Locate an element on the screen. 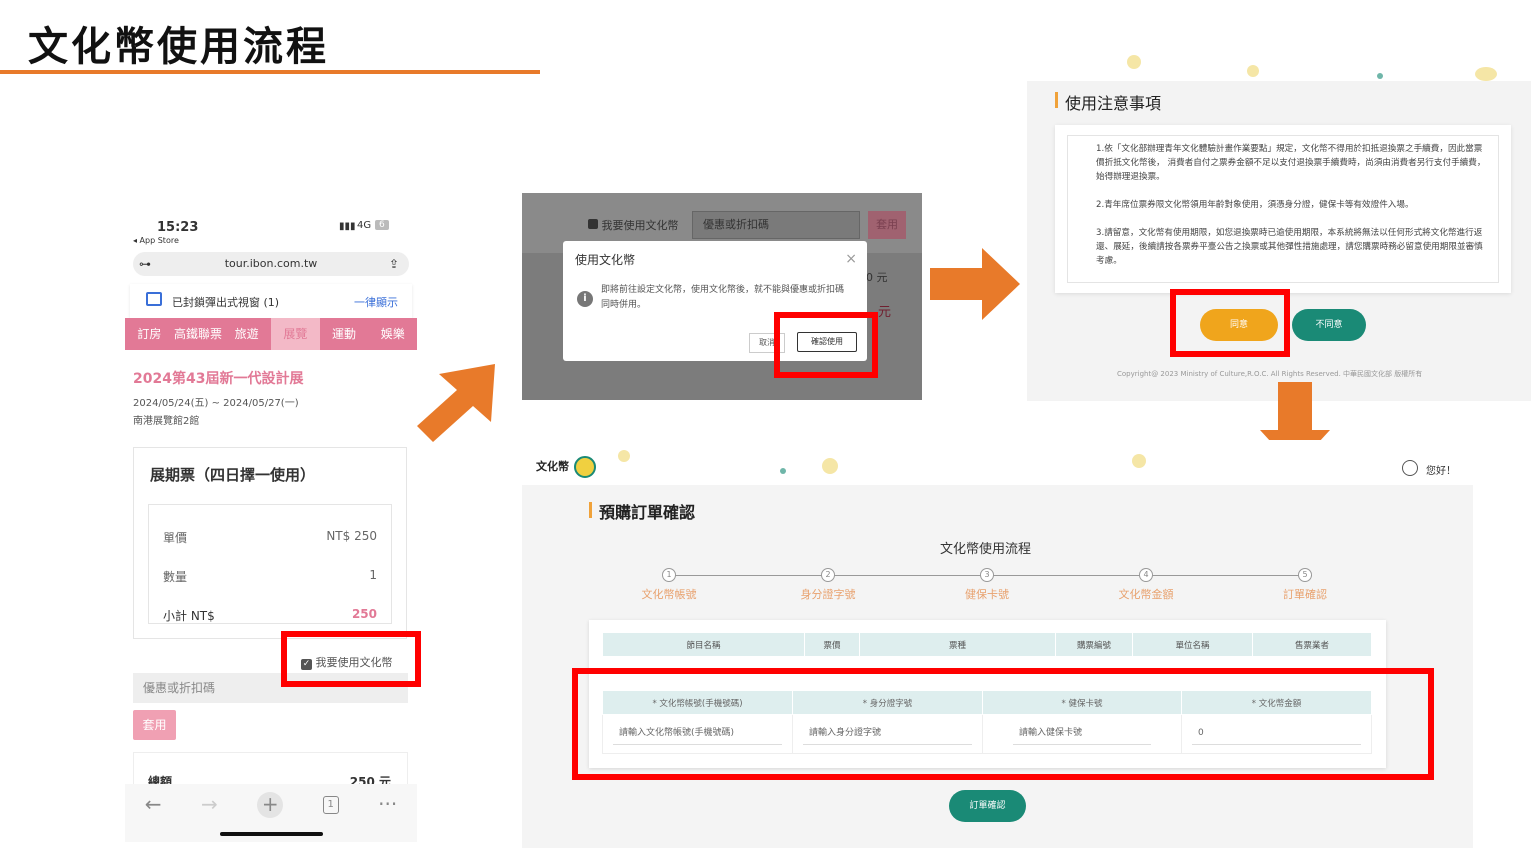 Image resolution: width=1537 pixels, height=848 pixels. qty-label: 數量 is located at coordinates (175, 577).